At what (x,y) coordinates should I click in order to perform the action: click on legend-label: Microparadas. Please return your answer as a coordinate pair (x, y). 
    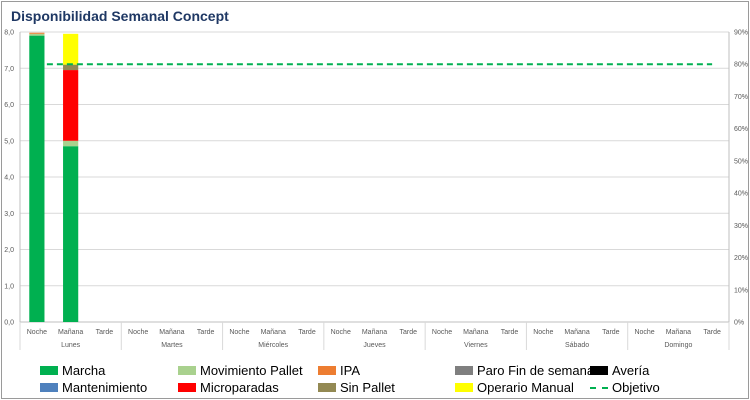
    Looking at the image, I should click on (239, 387).